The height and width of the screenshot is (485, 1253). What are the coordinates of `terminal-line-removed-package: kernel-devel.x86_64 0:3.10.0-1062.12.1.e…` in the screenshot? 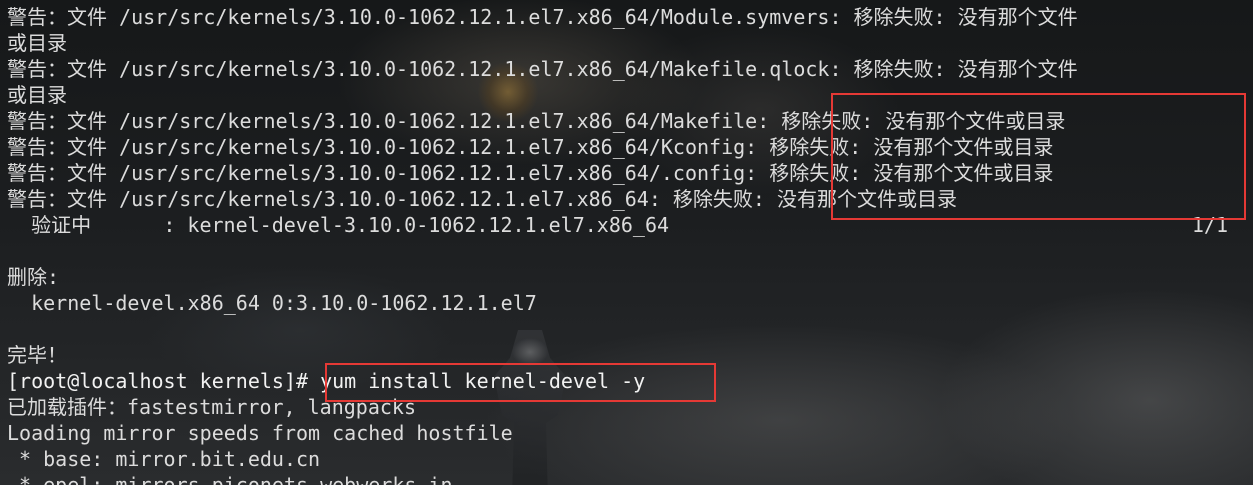 It's located at (272, 303).